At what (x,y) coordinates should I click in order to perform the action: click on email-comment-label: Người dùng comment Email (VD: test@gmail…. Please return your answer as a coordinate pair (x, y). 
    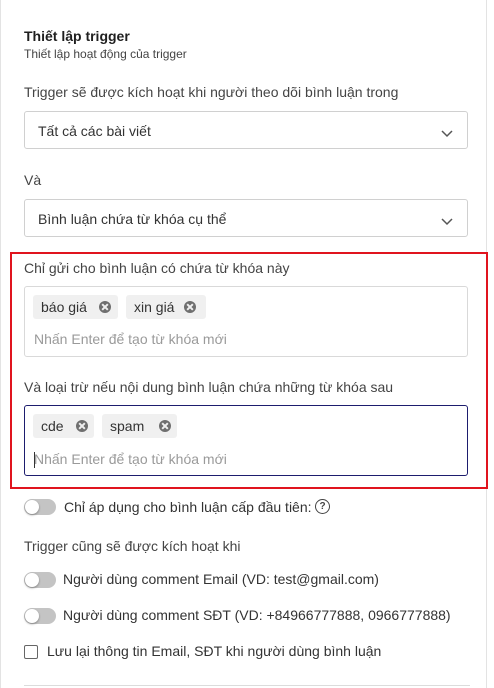
    Looking at the image, I should click on (221, 579).